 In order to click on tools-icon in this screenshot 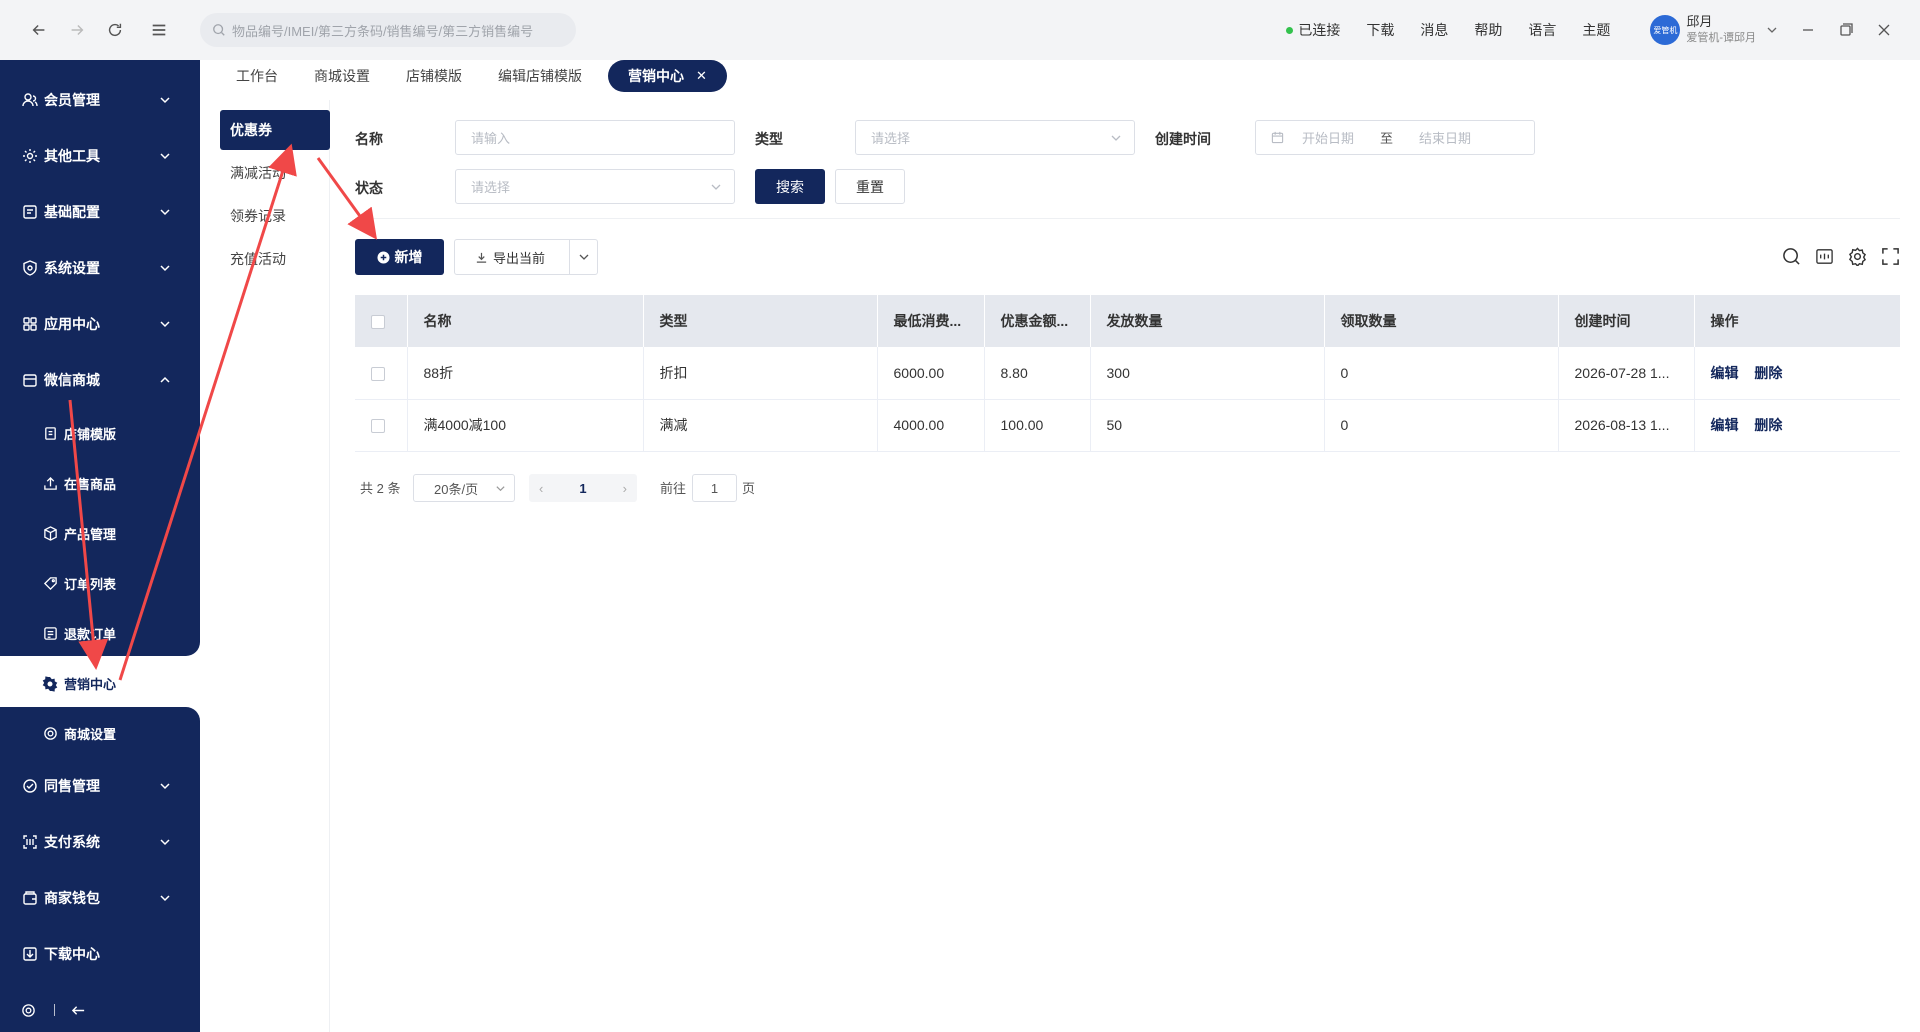, I will do `click(30, 156)`.